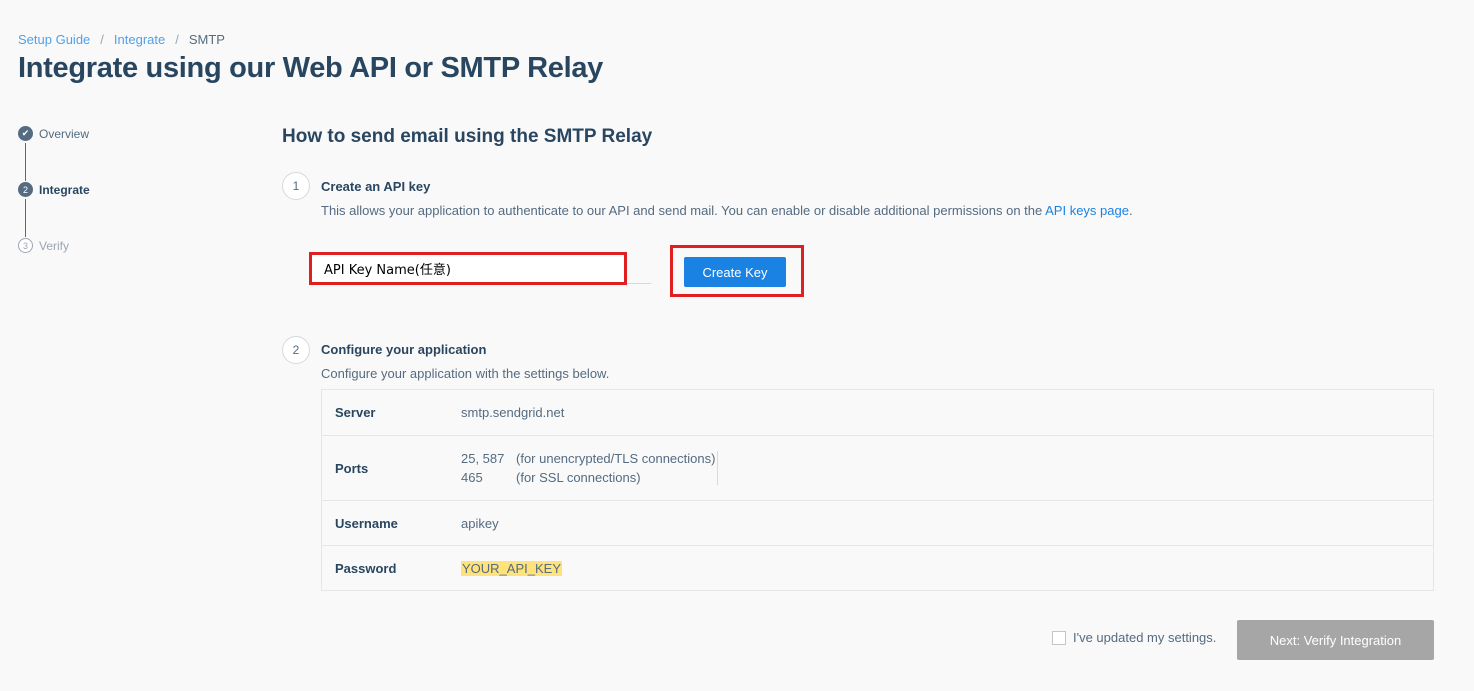  I want to click on step-overview: ✔ Overview, so click(53, 133).